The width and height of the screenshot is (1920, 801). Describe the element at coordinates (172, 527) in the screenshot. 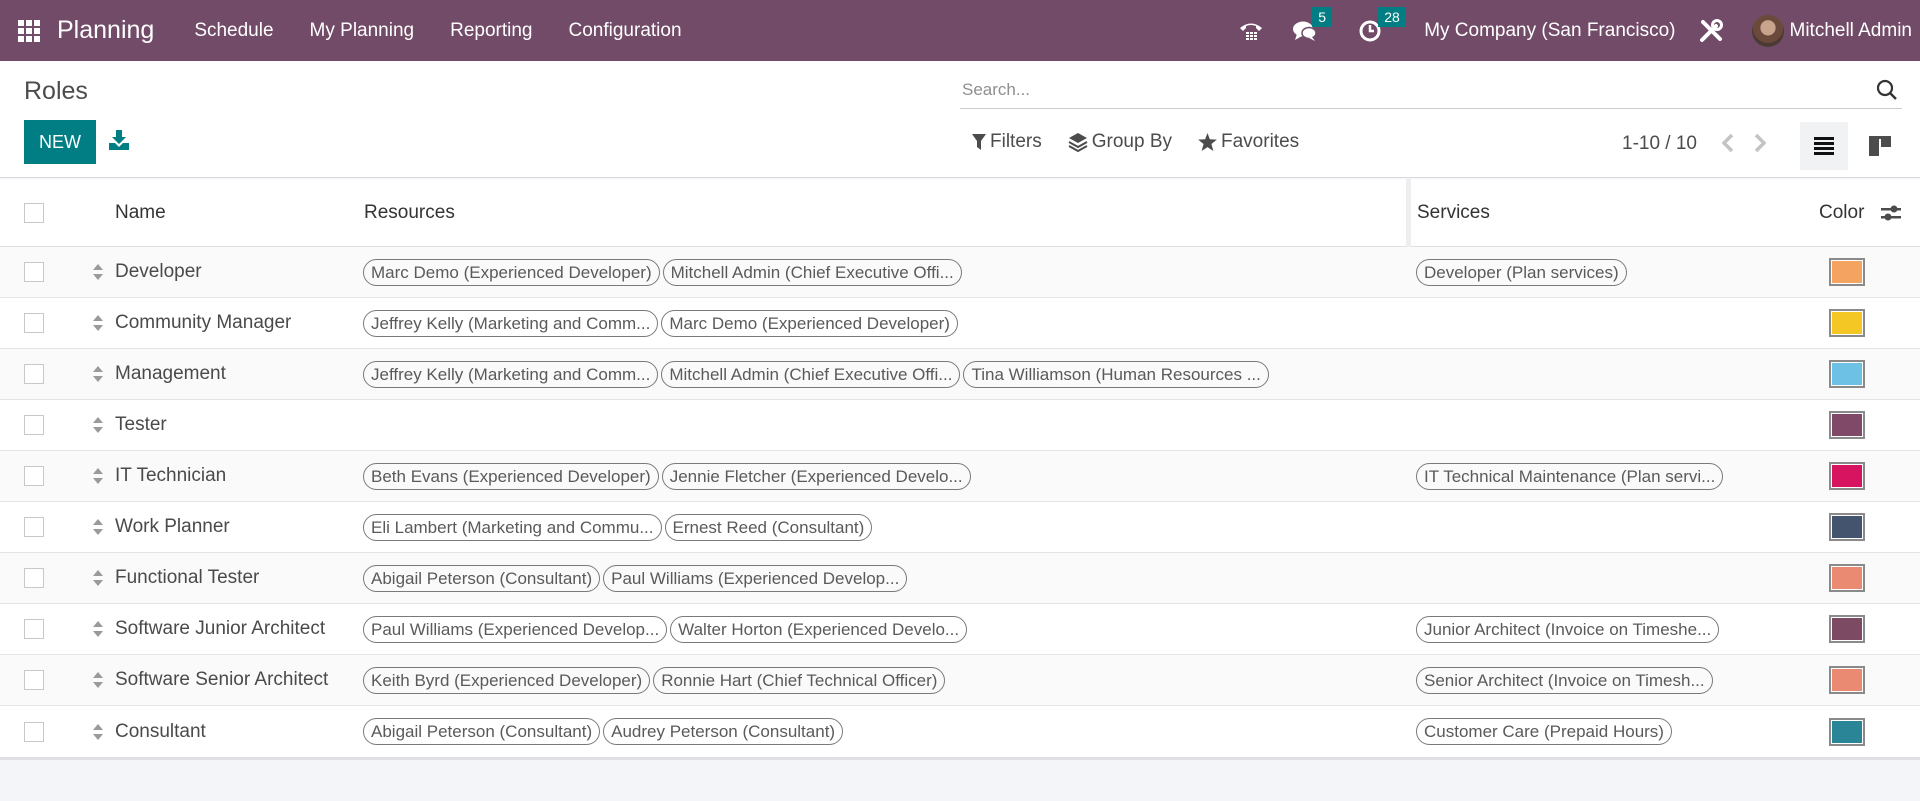

I see `role-name: Work Planner` at that location.